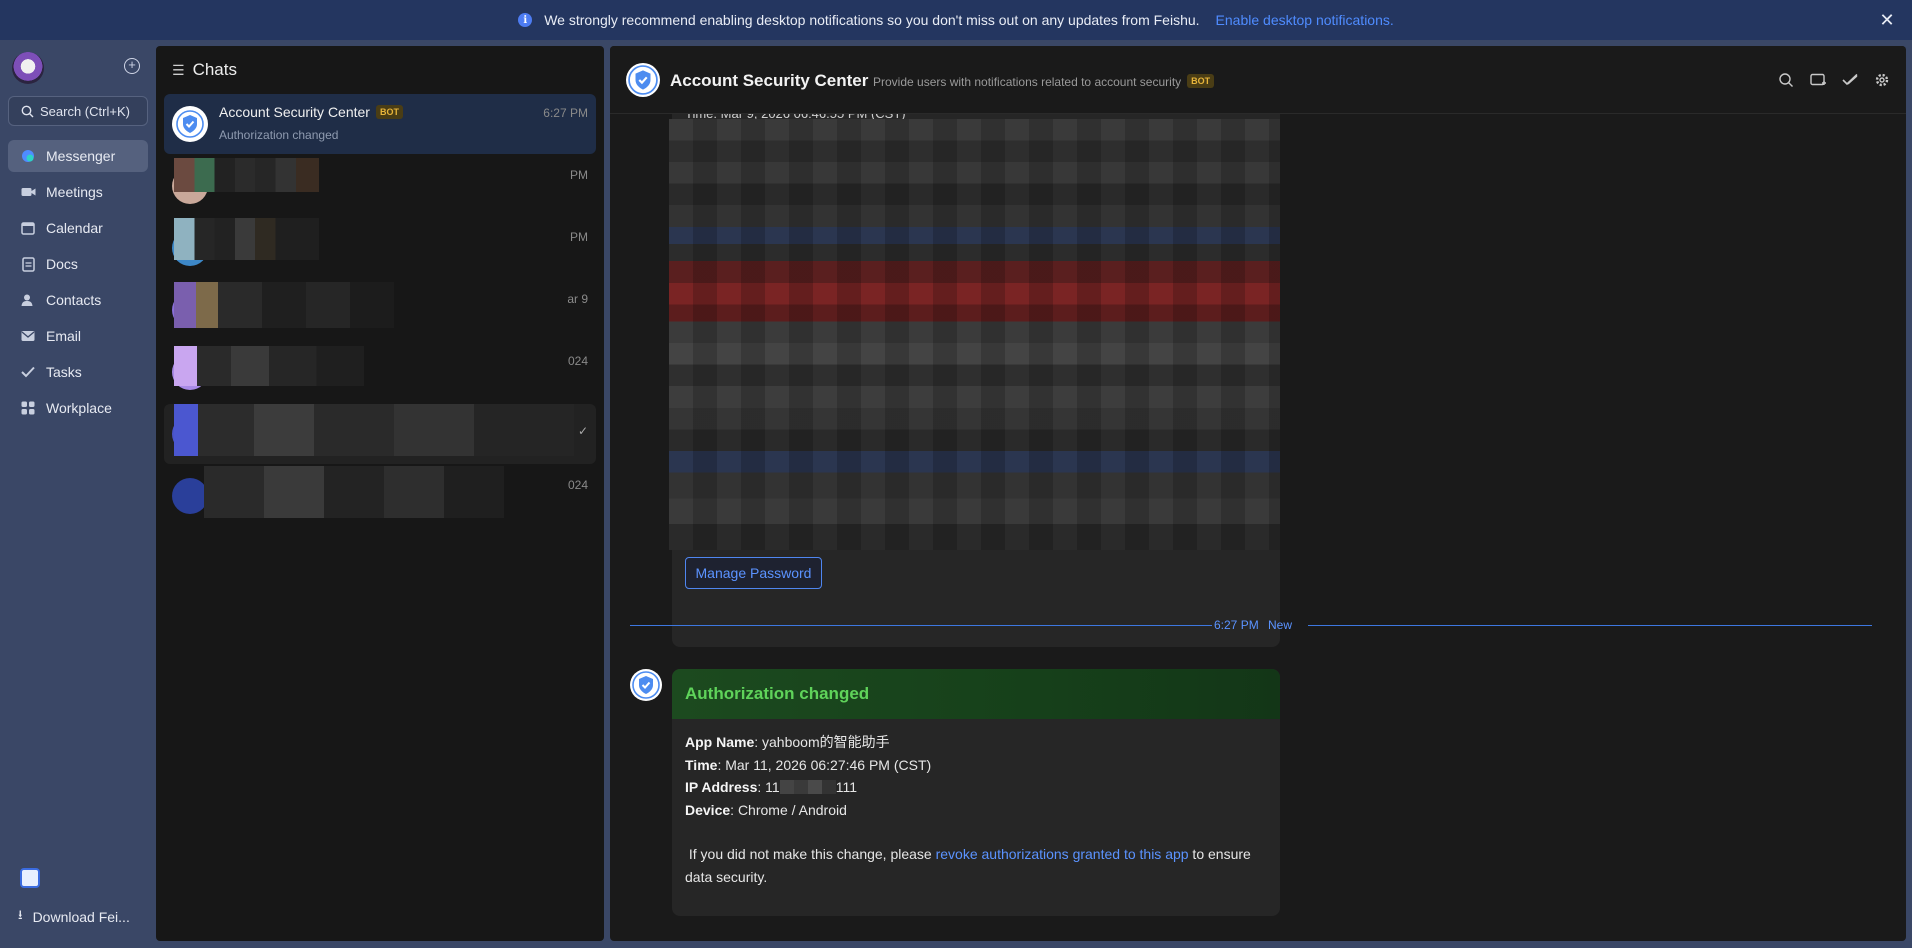  Describe the element at coordinates (28, 228) in the screenshot. I see `calendar-icon` at that location.